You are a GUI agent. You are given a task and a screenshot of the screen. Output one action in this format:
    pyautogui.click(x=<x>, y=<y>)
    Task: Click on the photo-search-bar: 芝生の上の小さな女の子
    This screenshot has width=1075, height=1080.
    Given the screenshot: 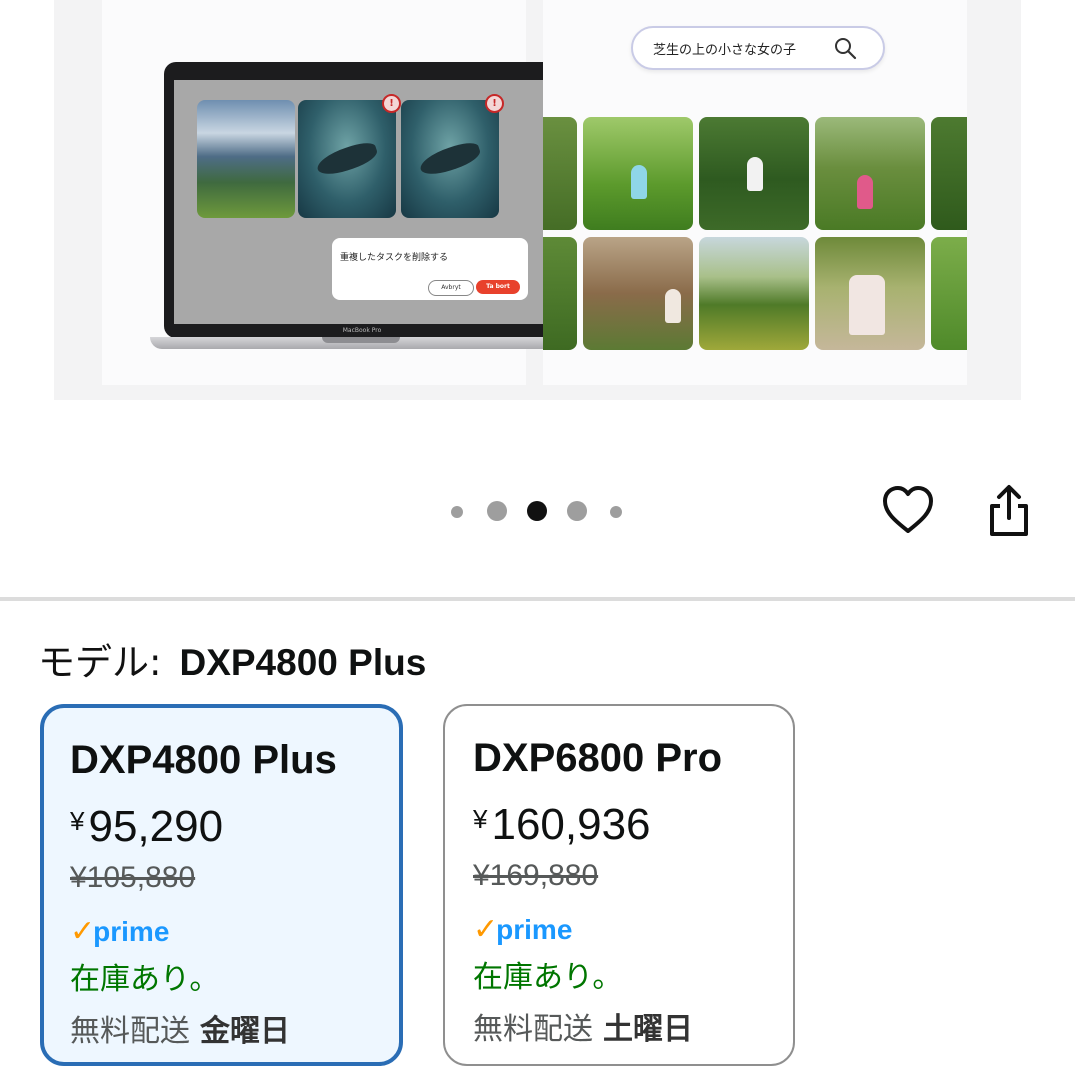 What is the action you would take?
    pyautogui.click(x=758, y=48)
    